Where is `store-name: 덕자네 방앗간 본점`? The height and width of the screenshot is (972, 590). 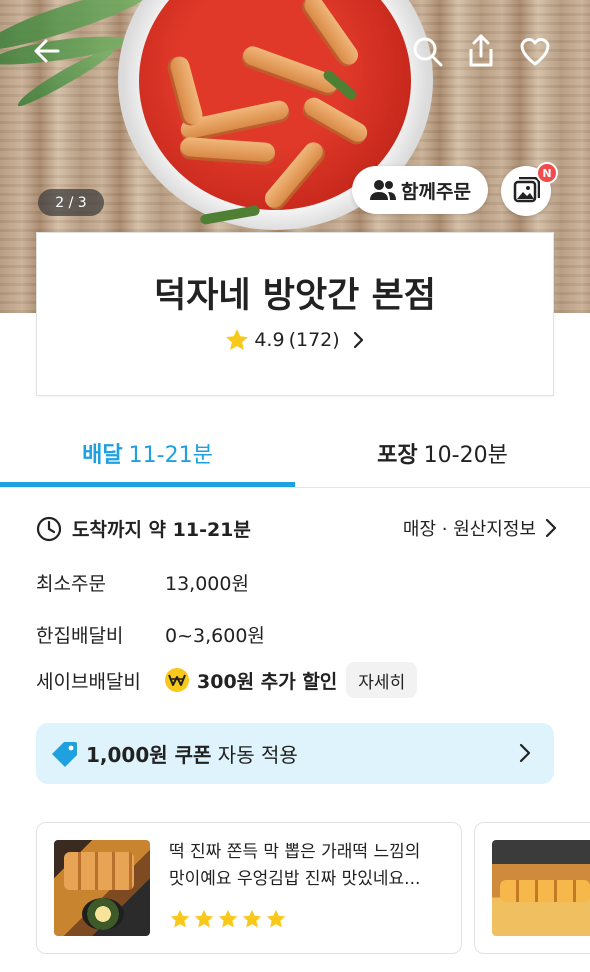
store-name: 덕자네 방앗간 본점 is located at coordinates (295, 296).